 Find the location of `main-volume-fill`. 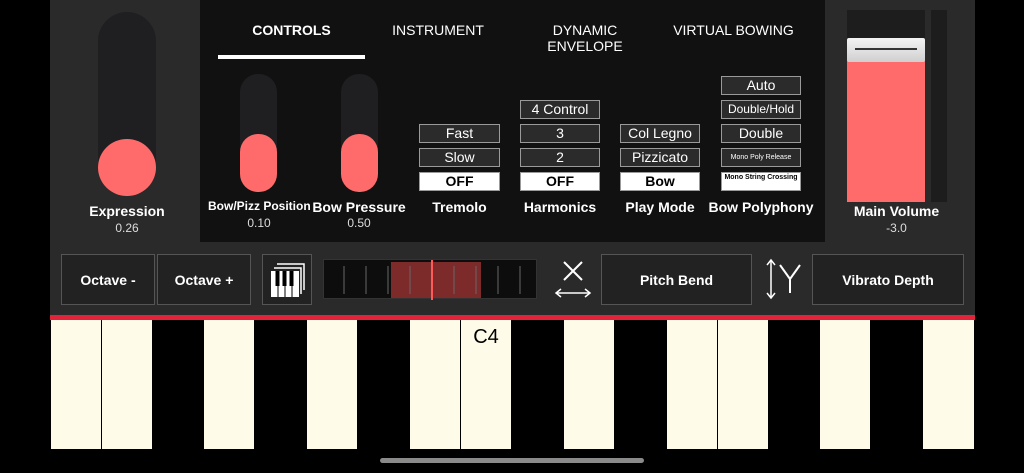

main-volume-fill is located at coordinates (886, 130).